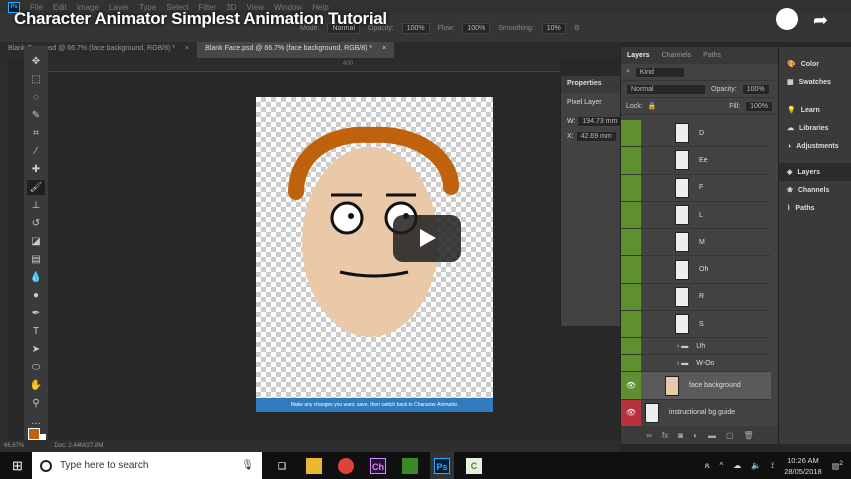 The height and width of the screenshot is (479, 851). I want to click on zoom-level: 66.67%, so click(14, 446).